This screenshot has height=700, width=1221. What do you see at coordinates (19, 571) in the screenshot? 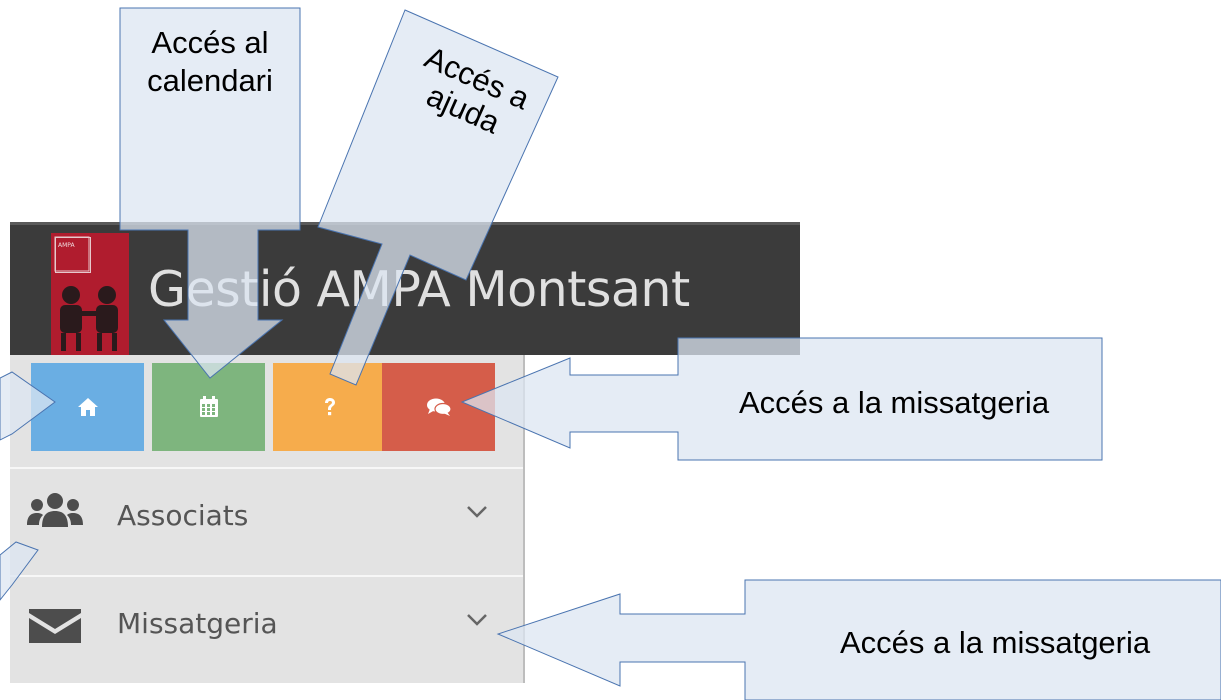
I see `users-callout-shape` at bounding box center [19, 571].